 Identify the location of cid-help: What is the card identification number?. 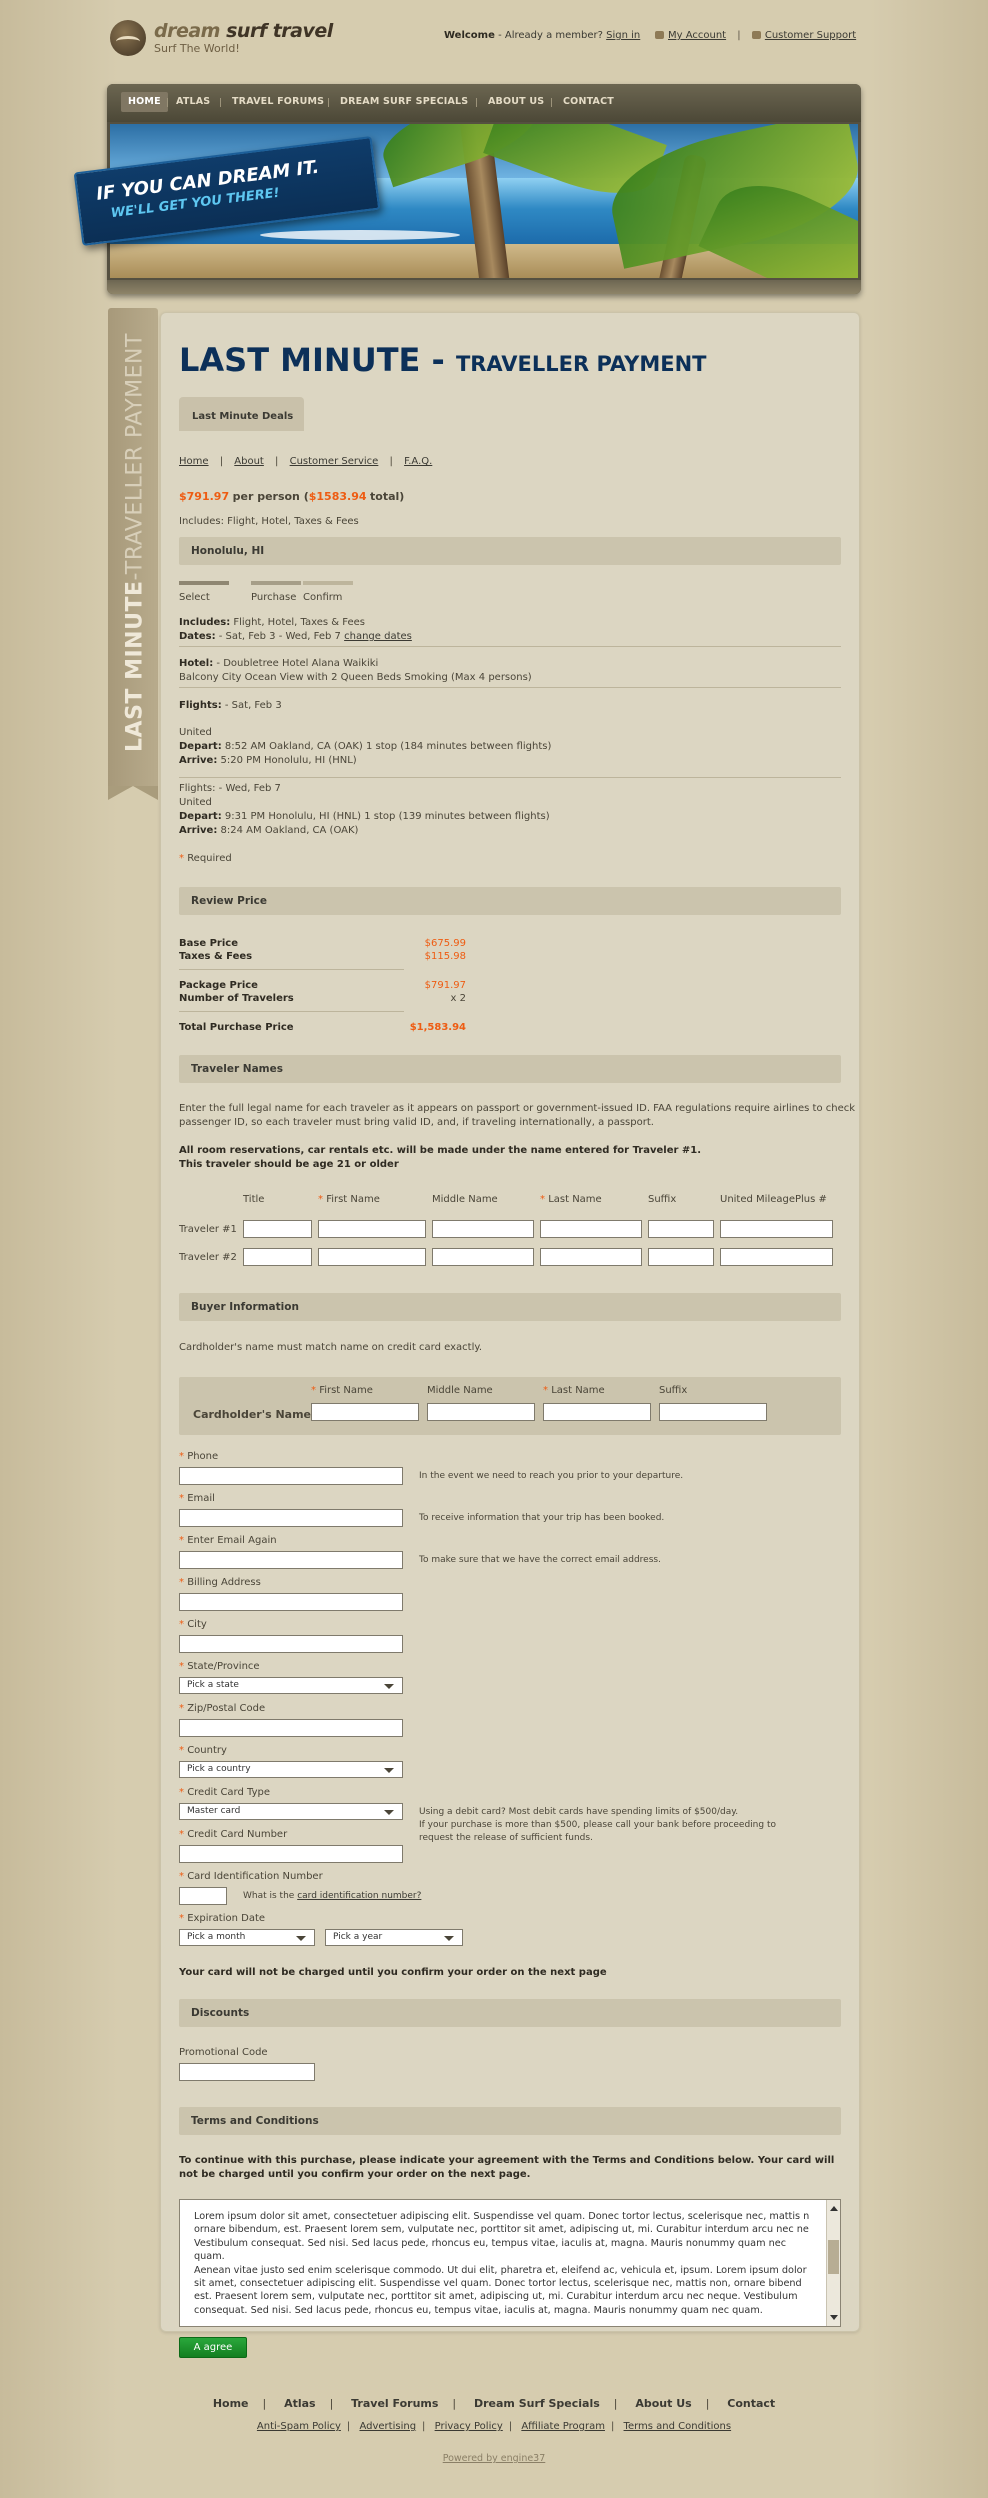
(332, 1896).